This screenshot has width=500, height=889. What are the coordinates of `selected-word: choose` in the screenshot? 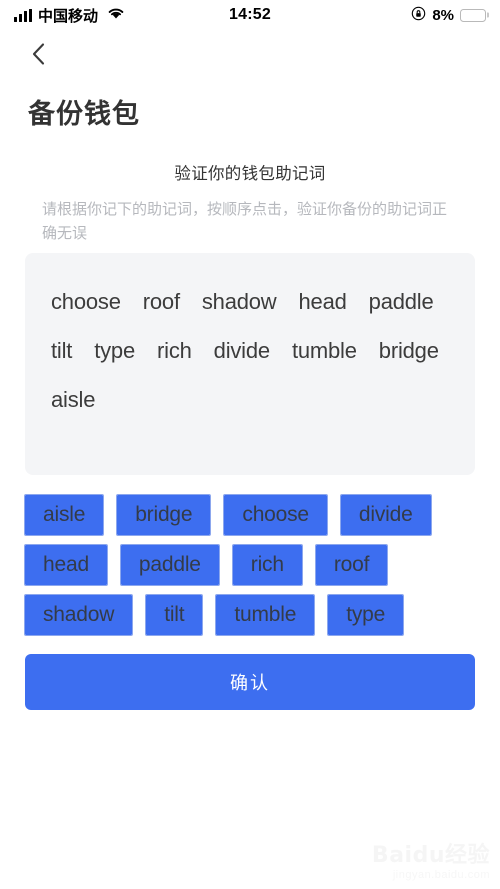 It's located at (86, 301).